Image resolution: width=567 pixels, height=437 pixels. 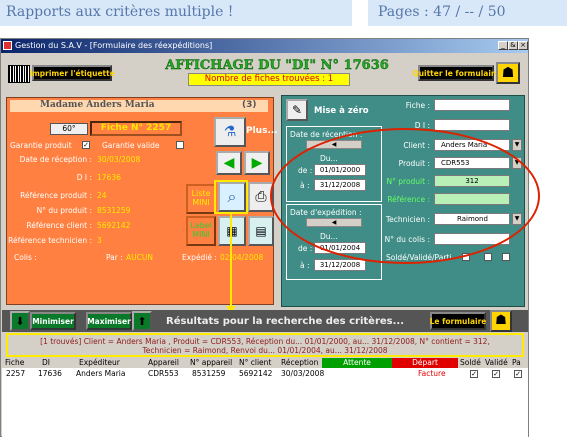 I want to click on col-reception: Réception, so click(x=299, y=362).